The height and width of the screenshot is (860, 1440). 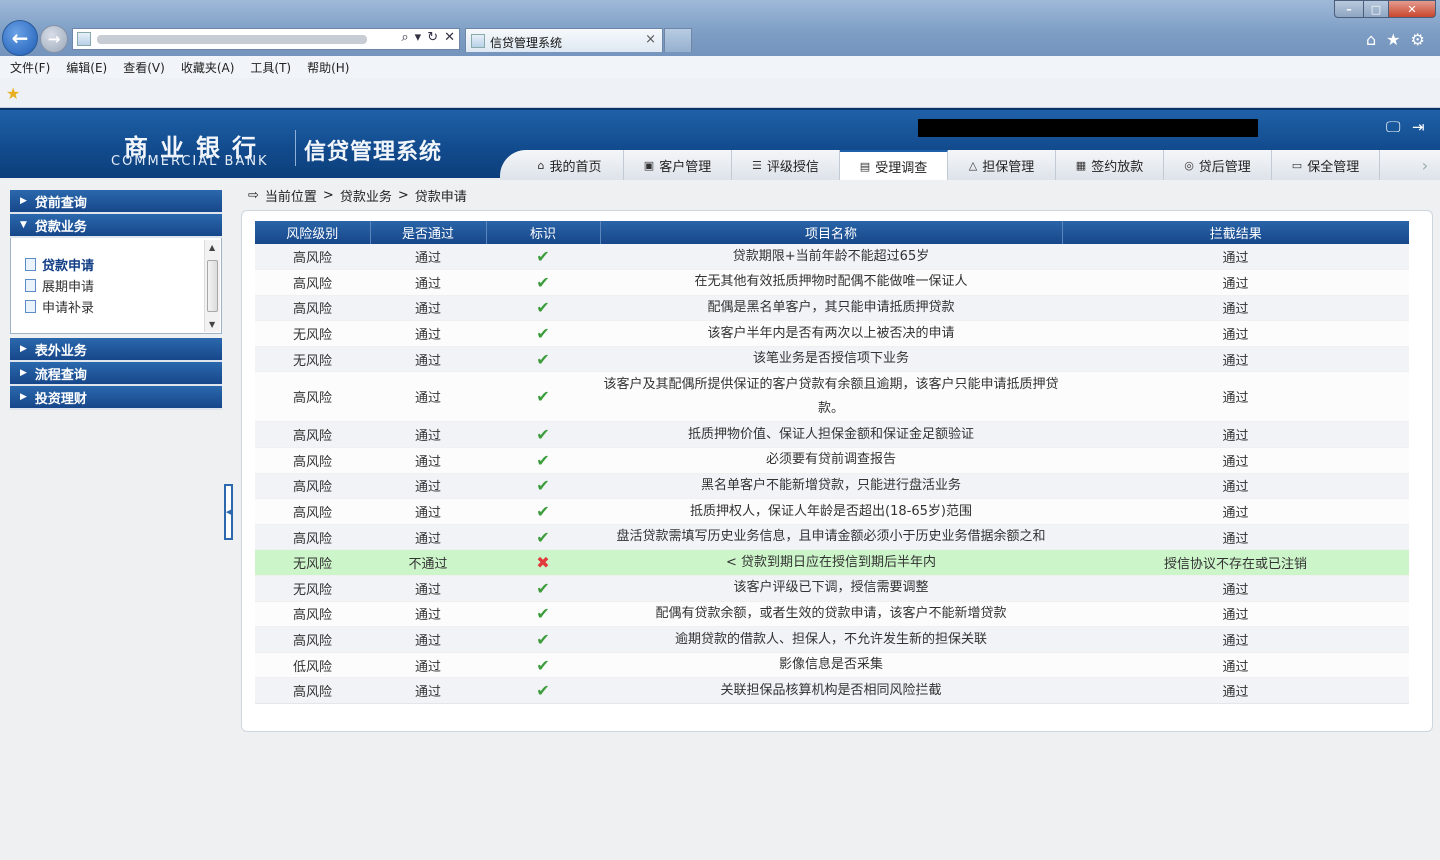 I want to click on table-row: 高风险 通过 ✔ 配偶是黑名单客户，其只能申请抵质押贷款 通过, so click(x=832, y=308).